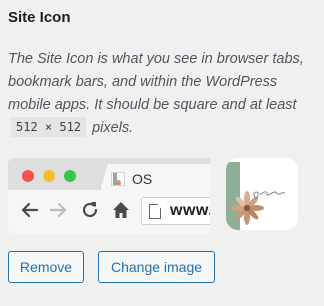 The width and height of the screenshot is (324, 306). I want to click on window-close-dot, so click(28, 176).